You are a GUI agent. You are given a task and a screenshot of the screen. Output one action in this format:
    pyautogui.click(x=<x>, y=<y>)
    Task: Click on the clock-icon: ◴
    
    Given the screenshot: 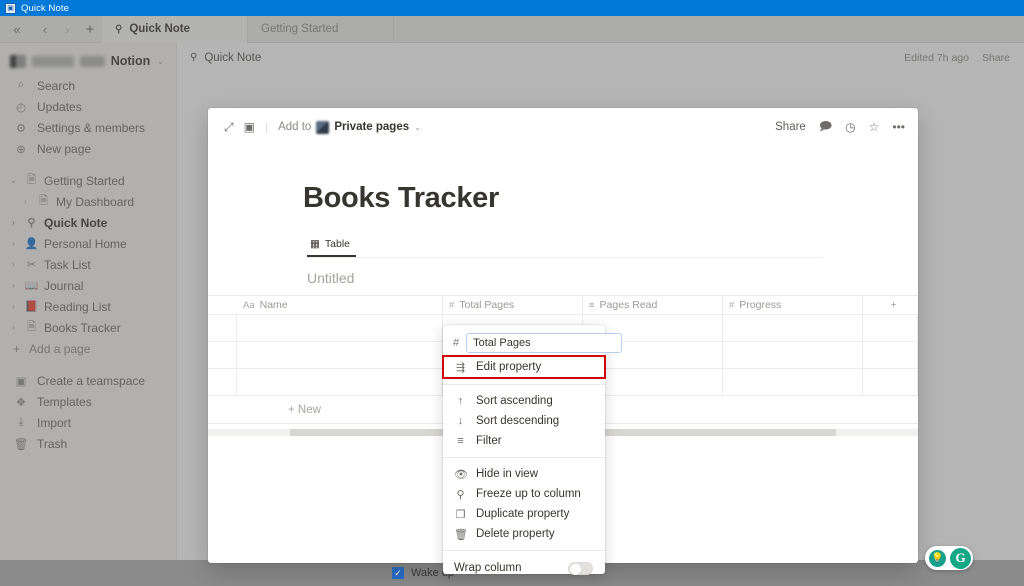 What is the action you would take?
    pyautogui.click(x=21, y=107)
    